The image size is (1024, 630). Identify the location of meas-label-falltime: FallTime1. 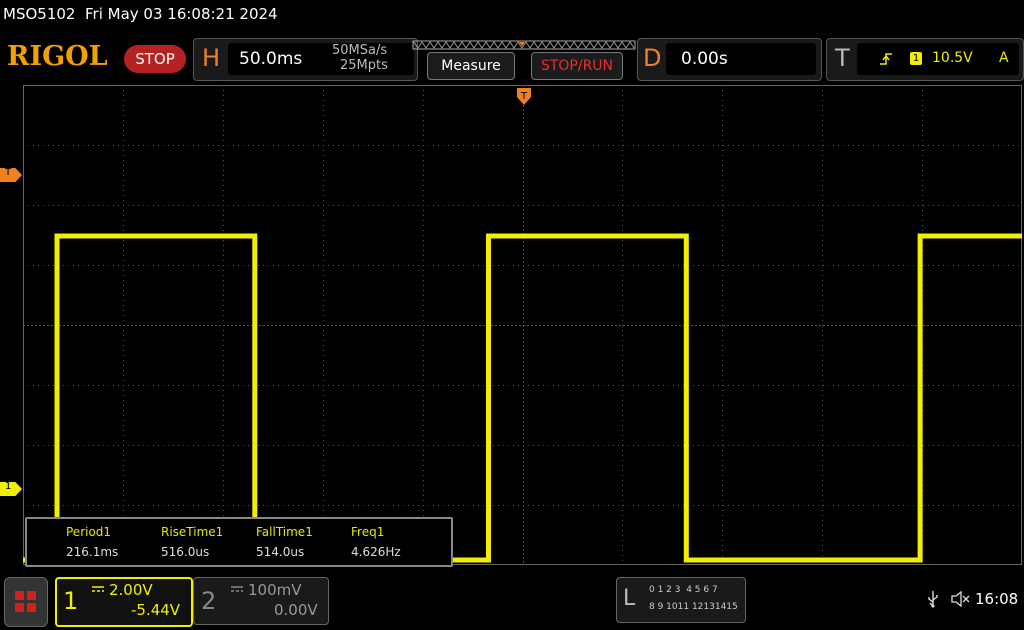
(284, 532).